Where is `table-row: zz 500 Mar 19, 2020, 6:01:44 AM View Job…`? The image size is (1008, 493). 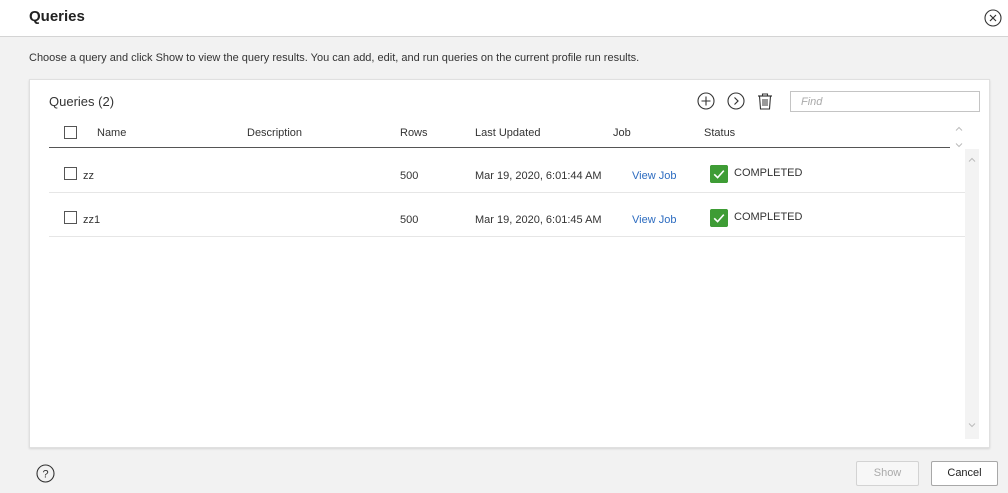 table-row: zz 500 Mar 19, 2020, 6:01:44 AM View Job… is located at coordinates (507, 171).